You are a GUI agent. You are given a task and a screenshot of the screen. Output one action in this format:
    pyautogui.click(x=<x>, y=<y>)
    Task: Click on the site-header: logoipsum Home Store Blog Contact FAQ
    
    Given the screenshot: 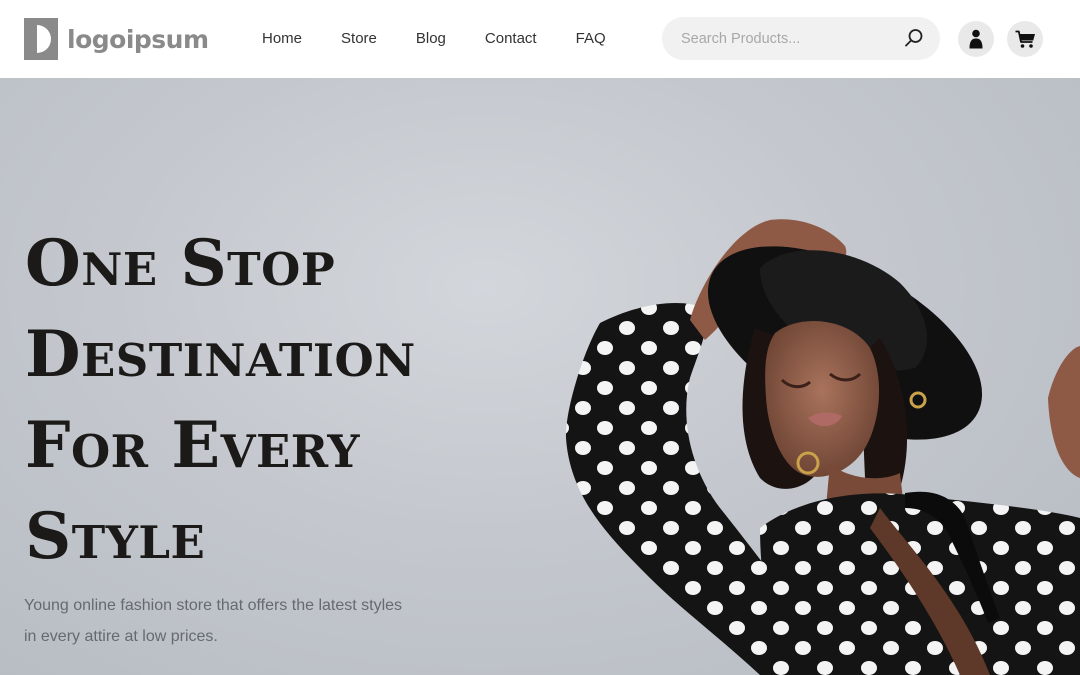 What is the action you would take?
    pyautogui.click(x=540, y=39)
    